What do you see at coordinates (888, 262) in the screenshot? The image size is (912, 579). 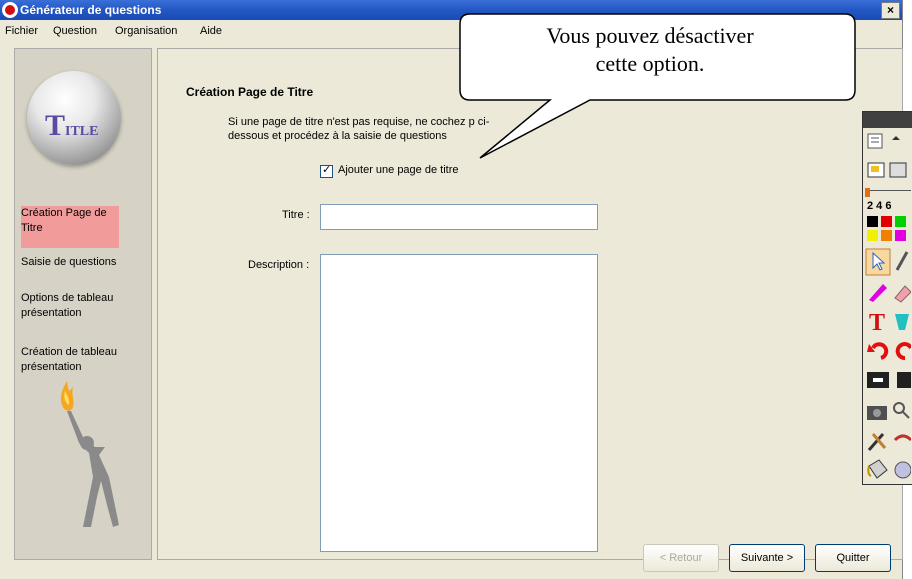 I see `pointer-tool-icon` at bounding box center [888, 262].